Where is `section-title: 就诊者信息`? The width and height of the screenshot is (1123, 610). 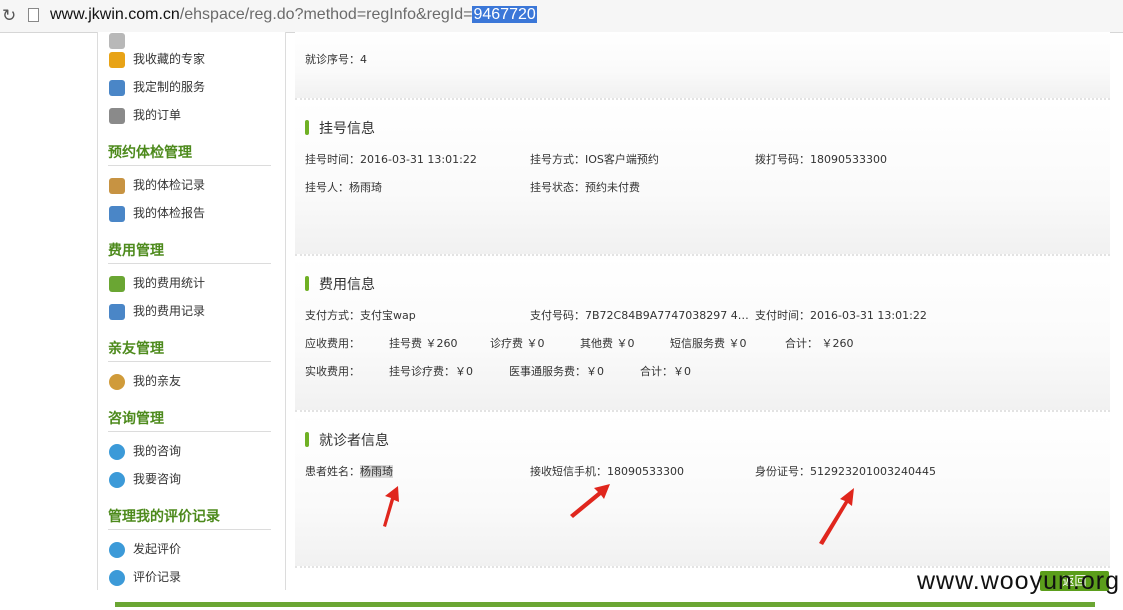
section-title: 就诊者信息 is located at coordinates (347, 440).